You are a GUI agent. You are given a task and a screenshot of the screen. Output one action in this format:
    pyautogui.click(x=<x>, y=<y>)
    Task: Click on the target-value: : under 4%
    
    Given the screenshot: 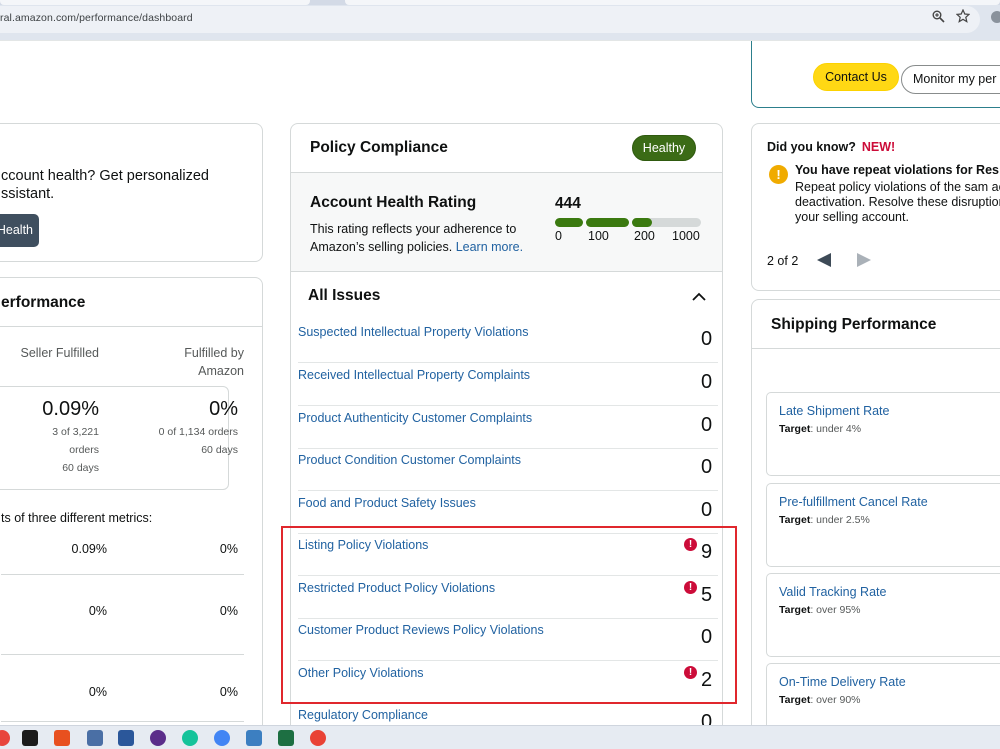 What is the action you would take?
    pyautogui.click(x=836, y=429)
    